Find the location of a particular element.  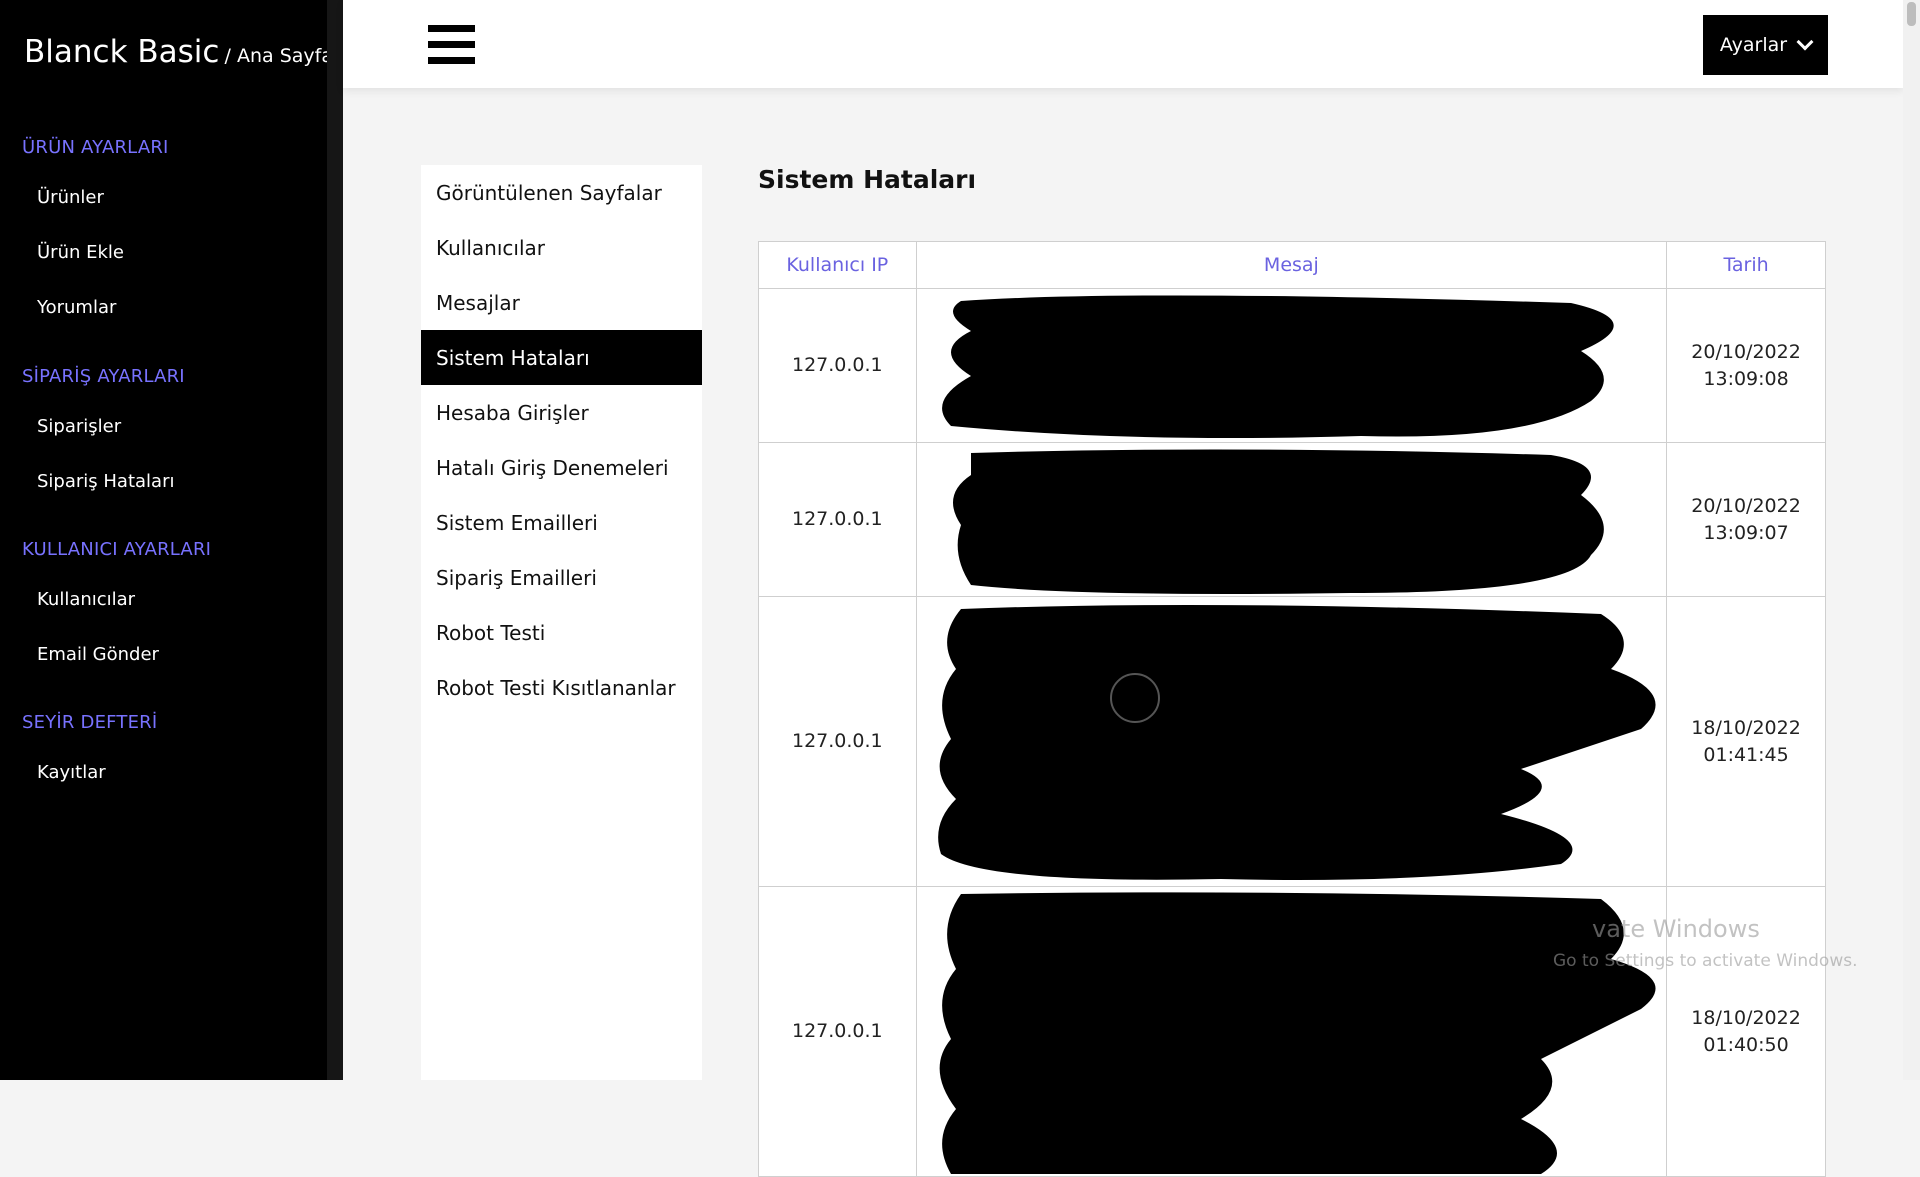

menu-item-sistem-hatalari: Sistem Hataları is located at coordinates (561, 357).